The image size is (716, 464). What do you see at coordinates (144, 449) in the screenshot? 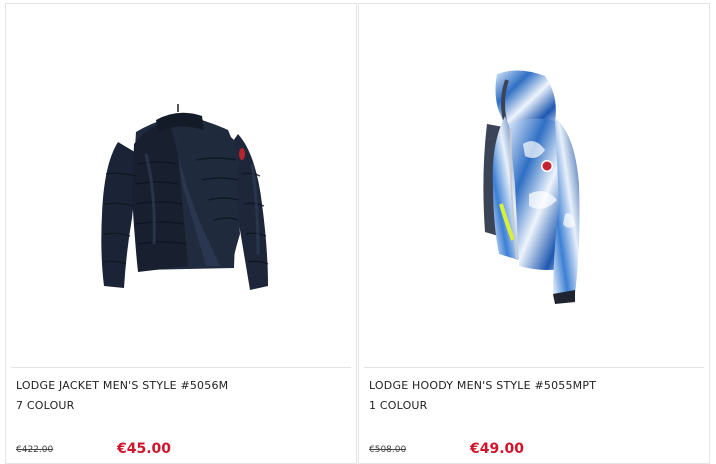
I see `sale-price: €45.00` at bounding box center [144, 449].